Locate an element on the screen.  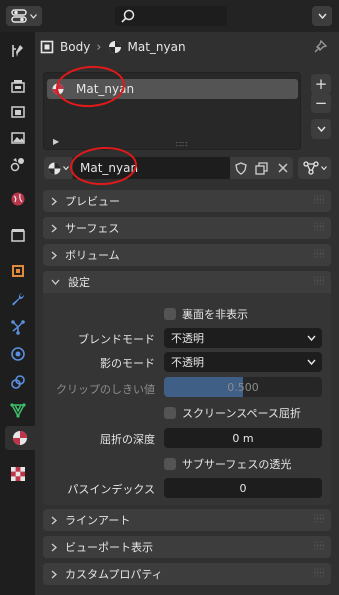
screen-space-refraction-checkbox: スクリーンスペース屈折 is located at coordinates (232, 413).